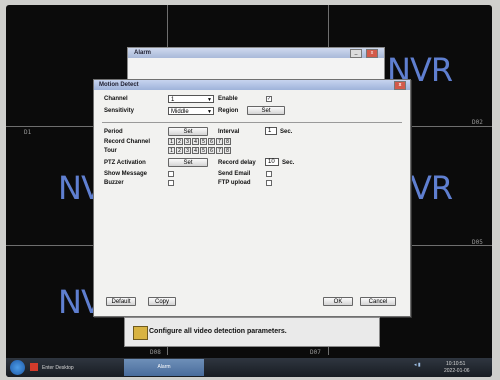 The image size is (500, 380). What do you see at coordinates (229, 132) in the screenshot?
I see `interval-label: Interval` at bounding box center [229, 132].